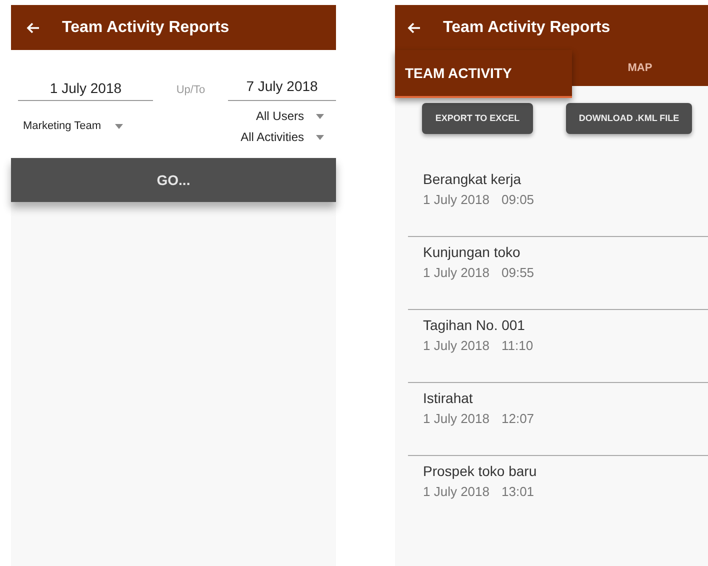 The image size is (708, 566). What do you see at coordinates (86, 89) in the screenshot?
I see `start-date-field: 1 July 2018` at bounding box center [86, 89].